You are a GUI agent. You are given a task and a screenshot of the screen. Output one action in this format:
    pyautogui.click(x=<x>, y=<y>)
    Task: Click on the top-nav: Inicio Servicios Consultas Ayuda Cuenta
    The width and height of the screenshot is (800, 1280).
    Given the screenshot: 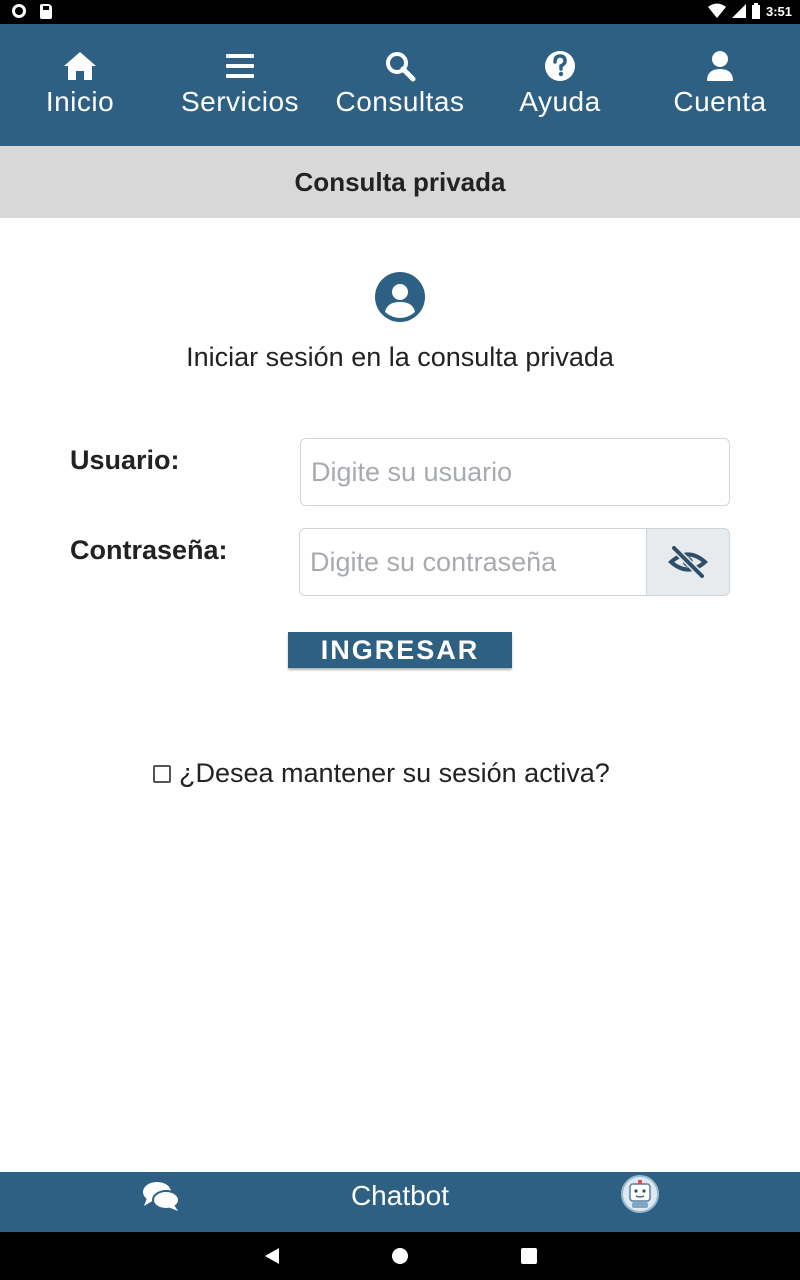 What is the action you would take?
    pyautogui.click(x=400, y=85)
    